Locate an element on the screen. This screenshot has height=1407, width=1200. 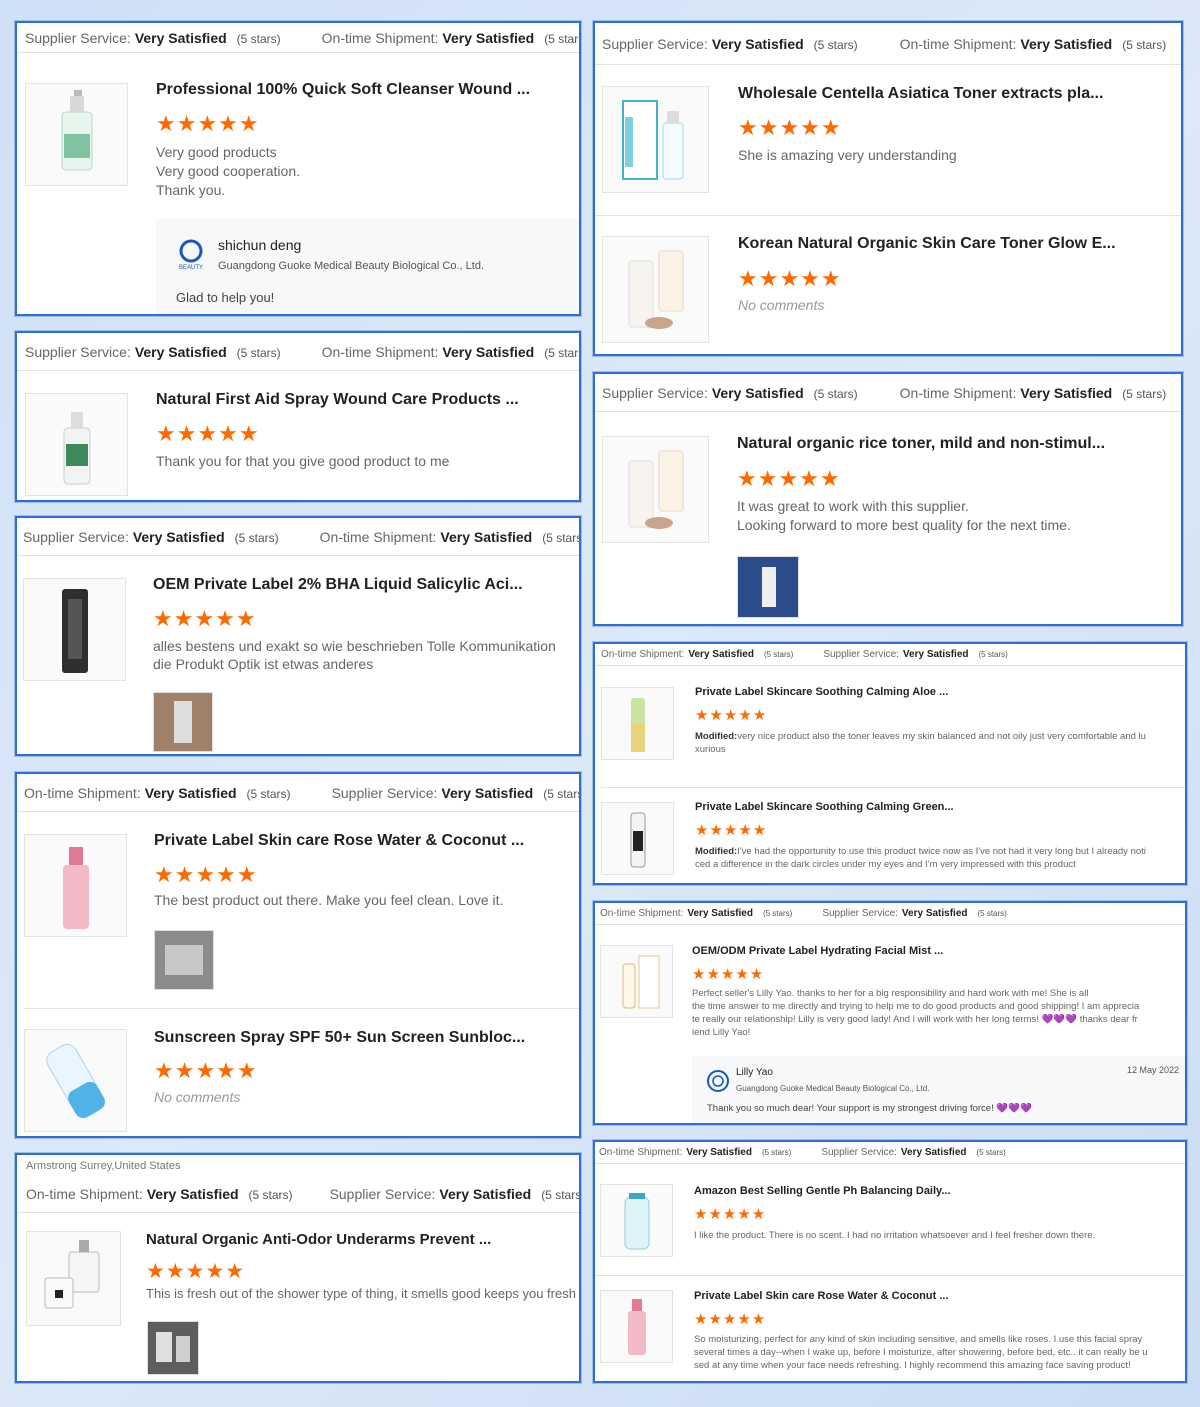
bha-bottle-image is located at coordinates (75, 631).